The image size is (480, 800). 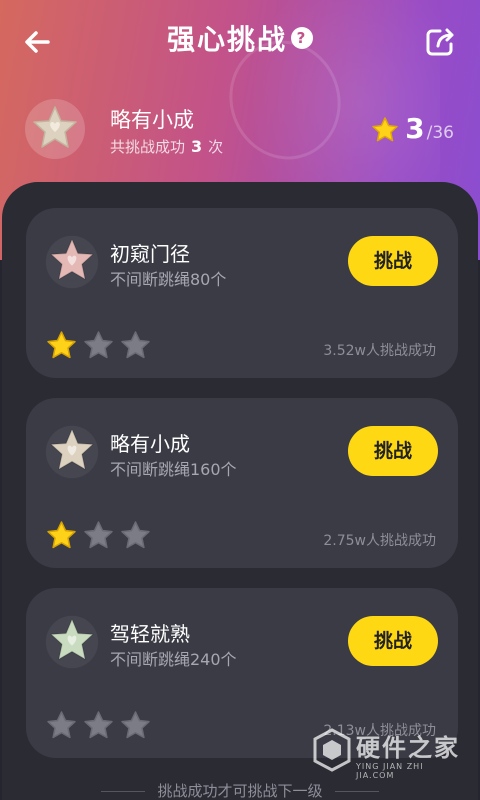 I want to click on page-title-text: 强心挑战, so click(x=226, y=39).